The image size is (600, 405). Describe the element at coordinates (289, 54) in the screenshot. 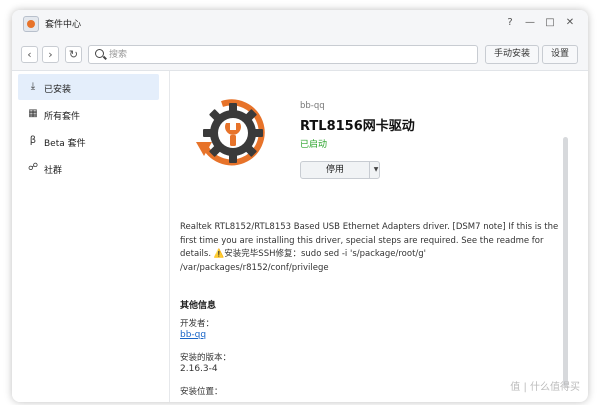

I see `search-input` at that location.